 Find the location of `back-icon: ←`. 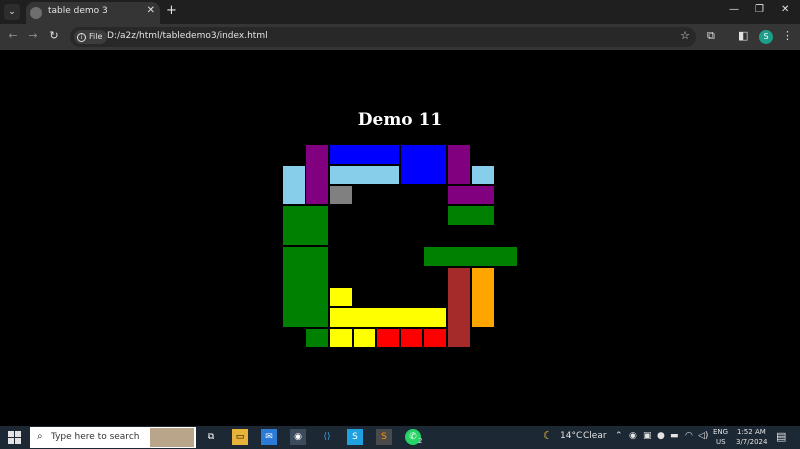

back-icon: ← is located at coordinates (13, 35).